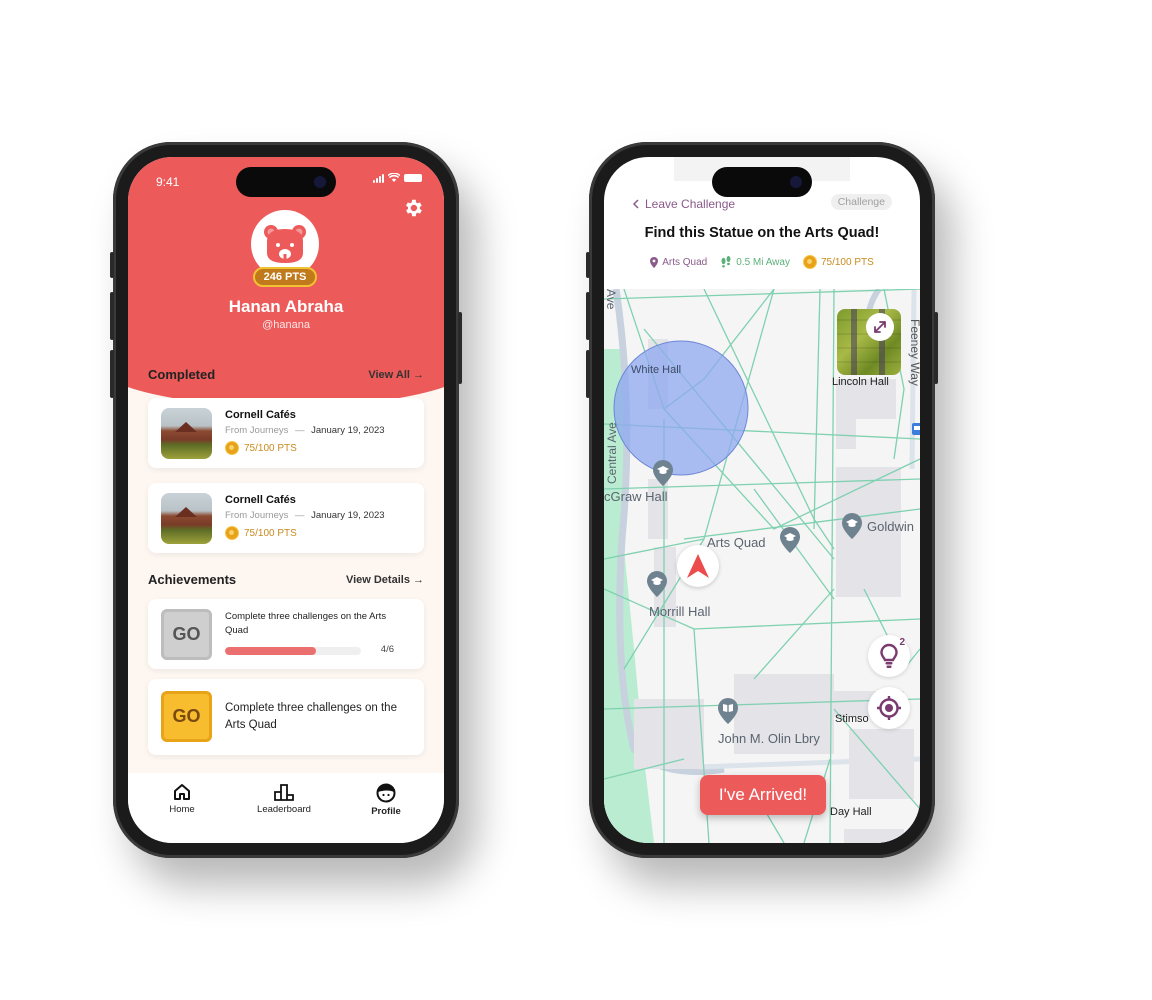 This screenshot has width=1152, height=1000. What do you see at coordinates (285, 244) in the screenshot?
I see `bear-icon` at bounding box center [285, 244].